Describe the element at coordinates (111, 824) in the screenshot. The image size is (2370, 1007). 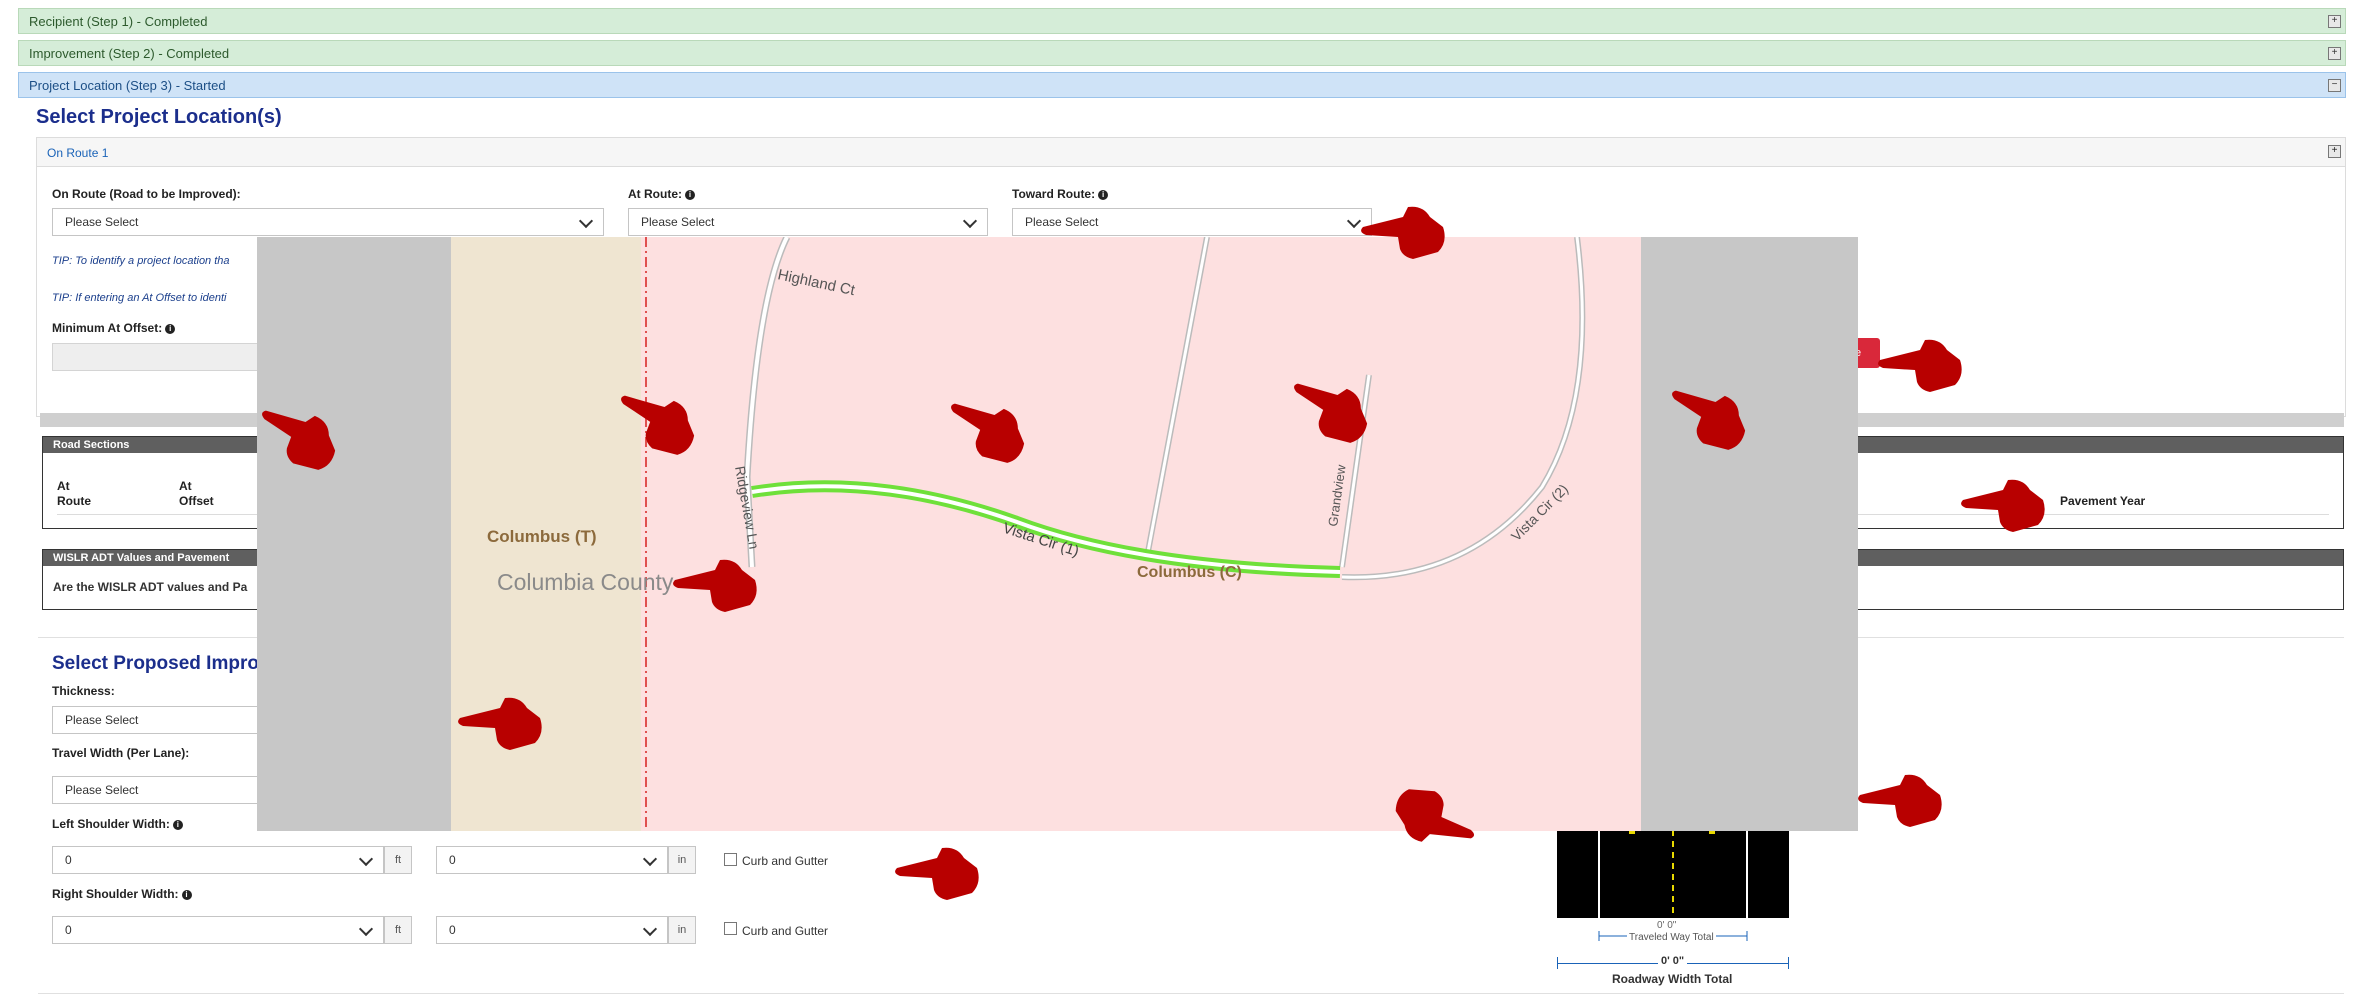
I see `left-shoulder-label-text: Left Shoulder Width:` at that location.